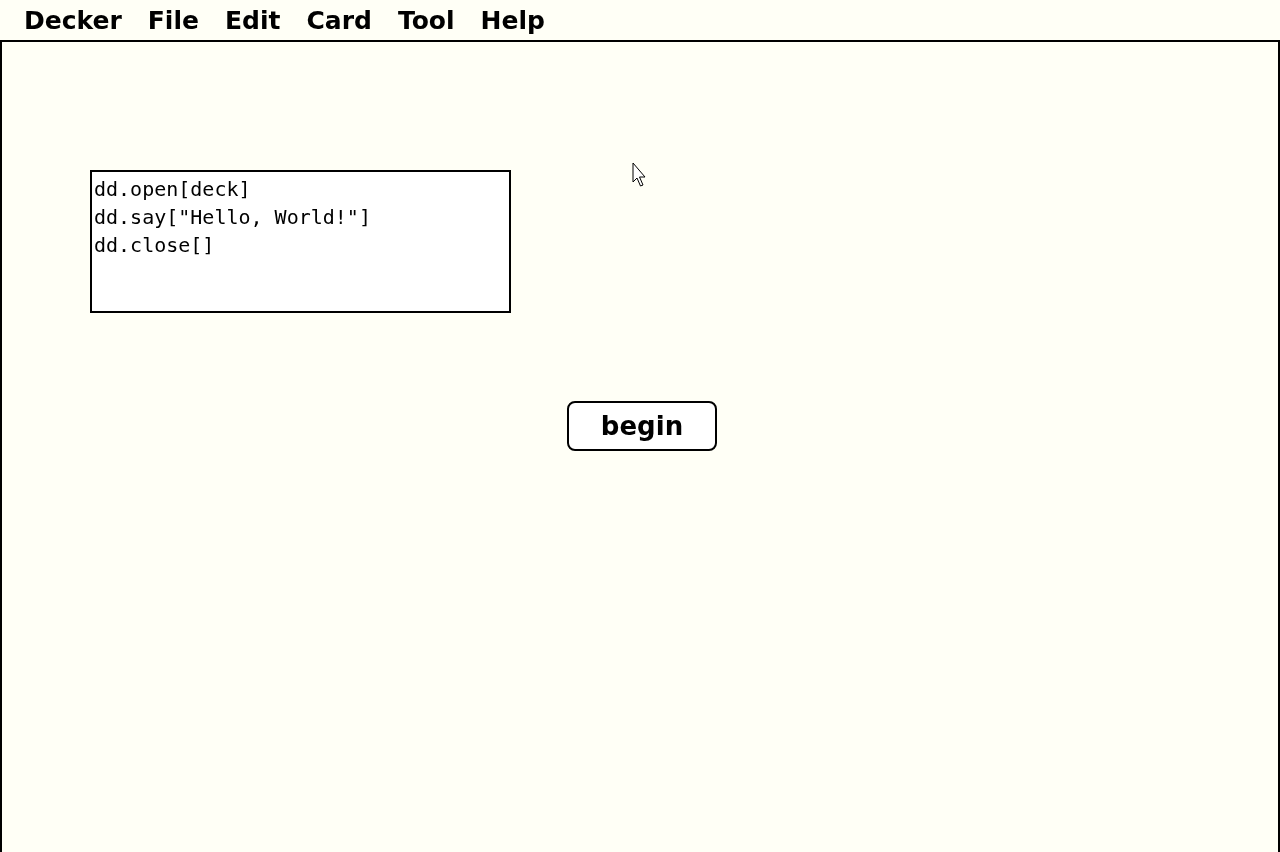  What do you see at coordinates (300, 241) in the screenshot?
I see `code-field: dd.open[deck] dd.say["Hello, World!"] dd.close[]` at bounding box center [300, 241].